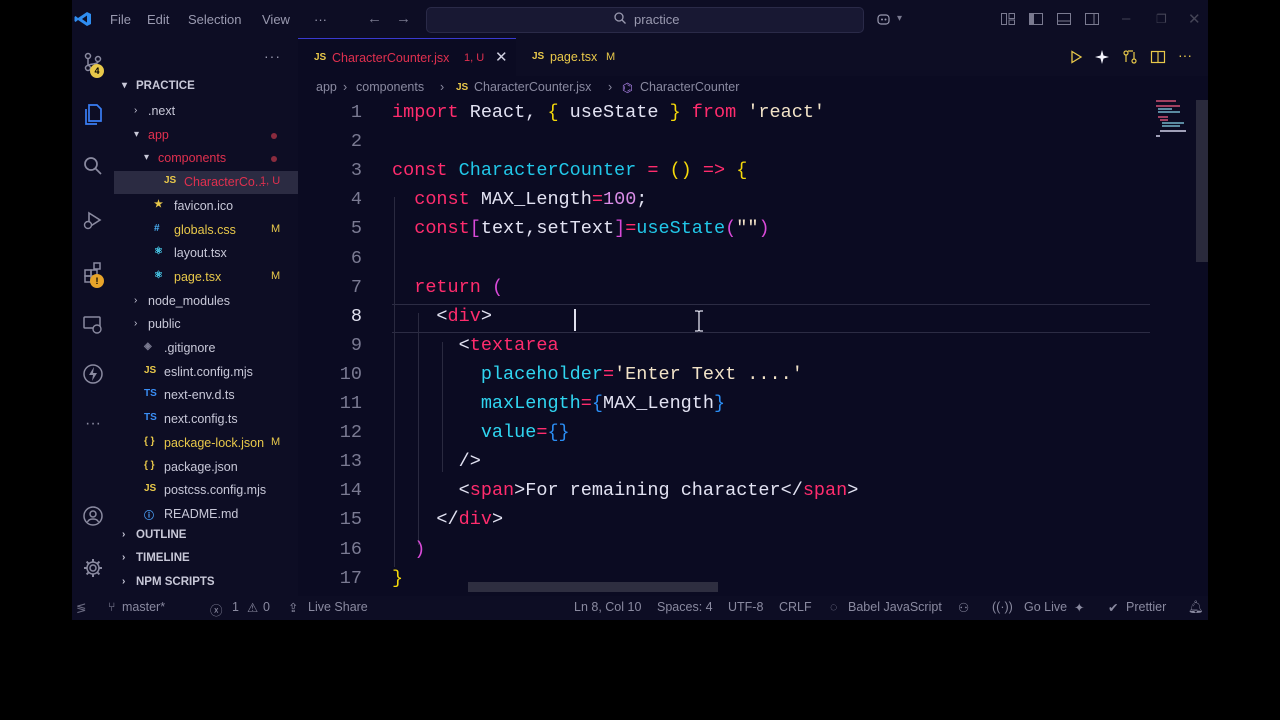  What do you see at coordinates (206, 395) in the screenshot?
I see `tree-item-next-env-d-ts: TS next-env.d.ts` at bounding box center [206, 395].